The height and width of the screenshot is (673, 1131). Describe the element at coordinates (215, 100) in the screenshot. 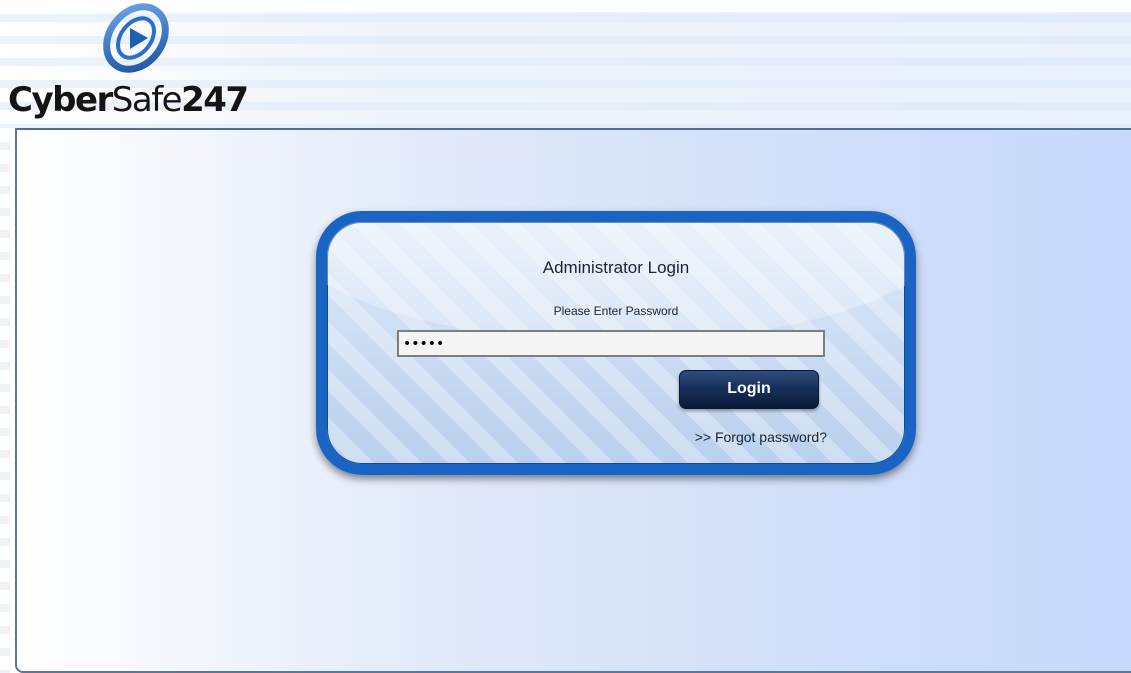

I see `logo-text-247: 247` at that location.